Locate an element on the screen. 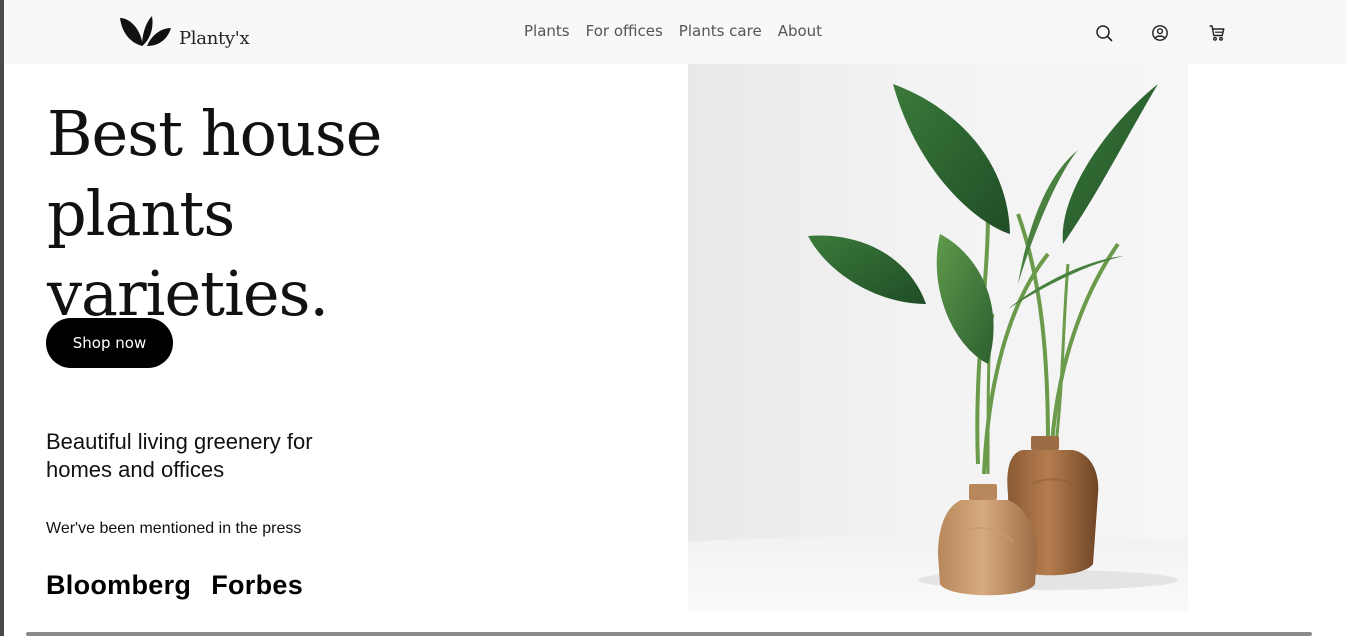 The image size is (1346, 636). nav-link-plants: Plants is located at coordinates (547, 31).